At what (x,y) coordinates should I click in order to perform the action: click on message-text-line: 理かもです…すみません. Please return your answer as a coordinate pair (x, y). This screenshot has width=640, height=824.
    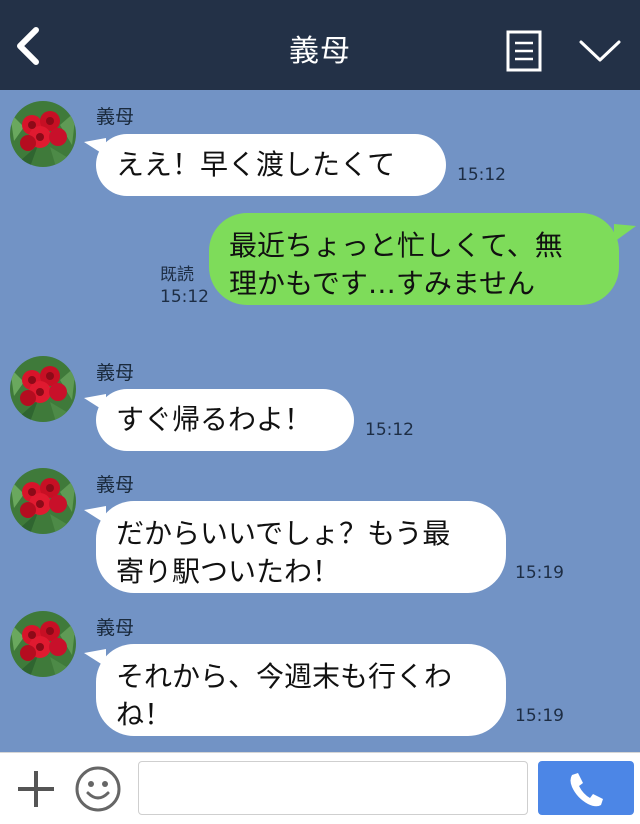
    Looking at the image, I should click on (382, 283).